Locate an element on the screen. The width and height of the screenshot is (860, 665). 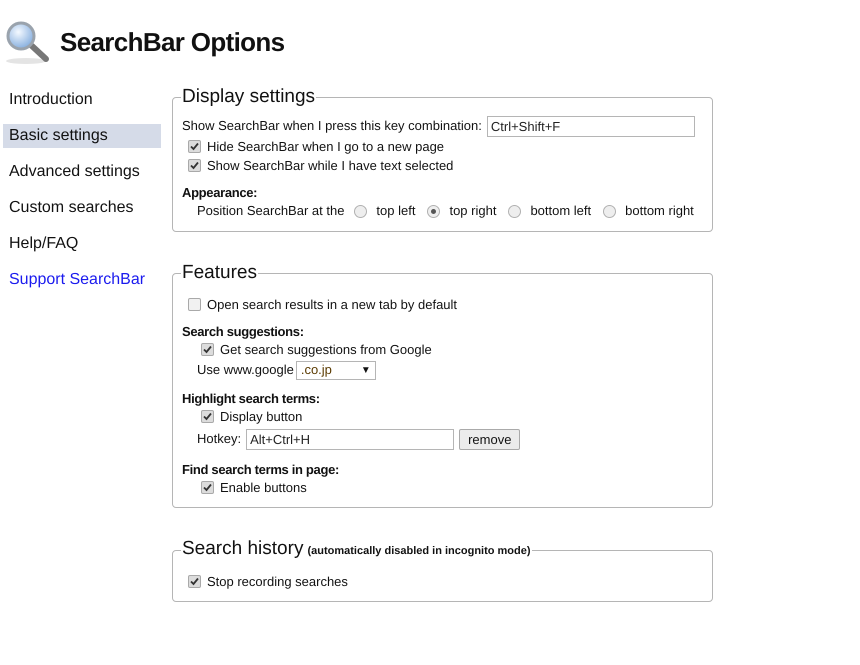
group-heading: Appearance: is located at coordinates (220, 193).